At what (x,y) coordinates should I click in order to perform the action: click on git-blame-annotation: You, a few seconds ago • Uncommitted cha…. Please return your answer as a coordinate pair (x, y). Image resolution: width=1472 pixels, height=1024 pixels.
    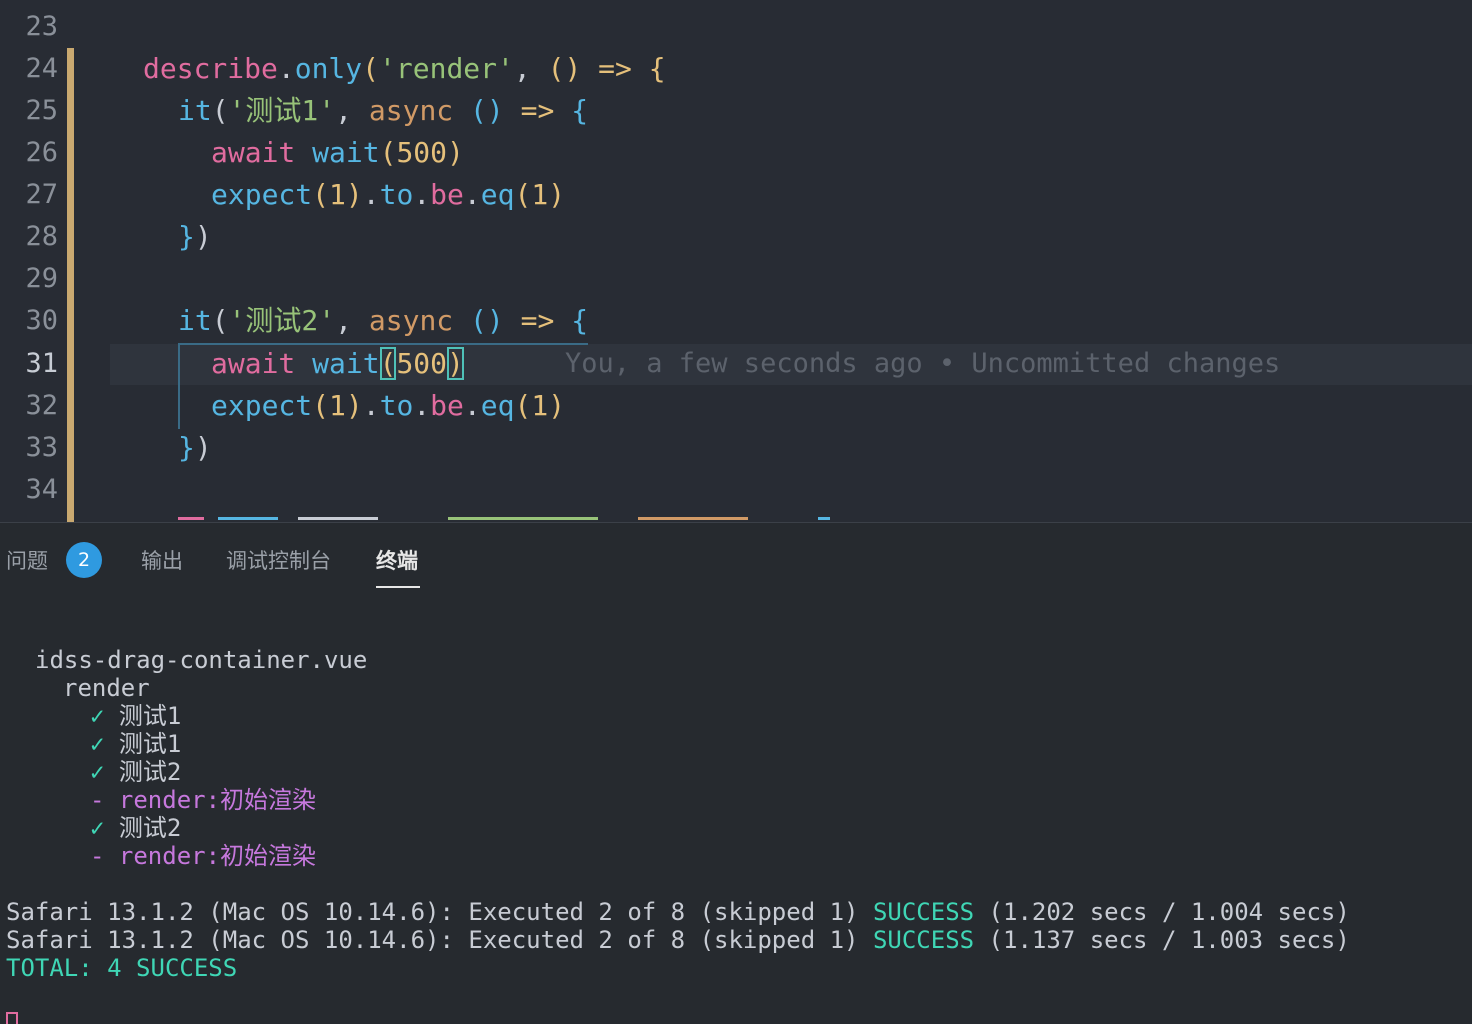
    Looking at the image, I should click on (923, 363).